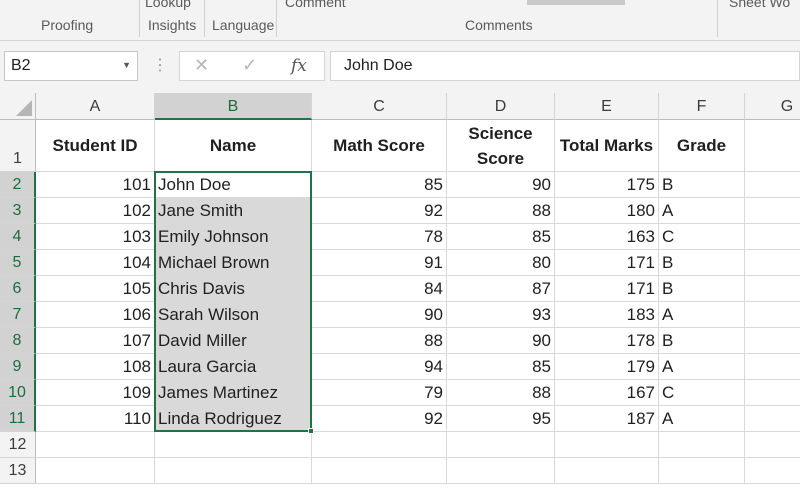 The width and height of the screenshot is (800, 494). Describe the element at coordinates (772, 445) in the screenshot. I see `cell-g12` at that location.